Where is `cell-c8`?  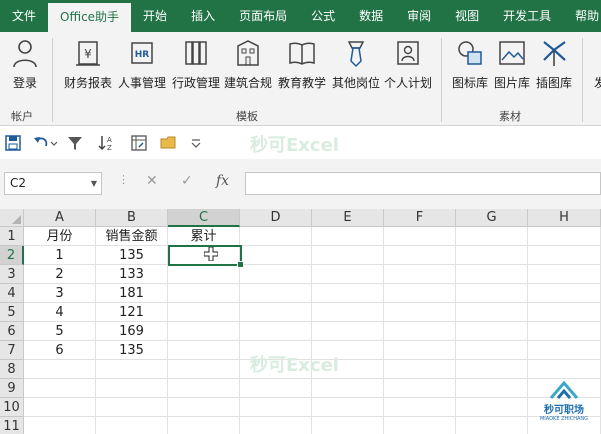
cell-c8 is located at coordinates (204, 369).